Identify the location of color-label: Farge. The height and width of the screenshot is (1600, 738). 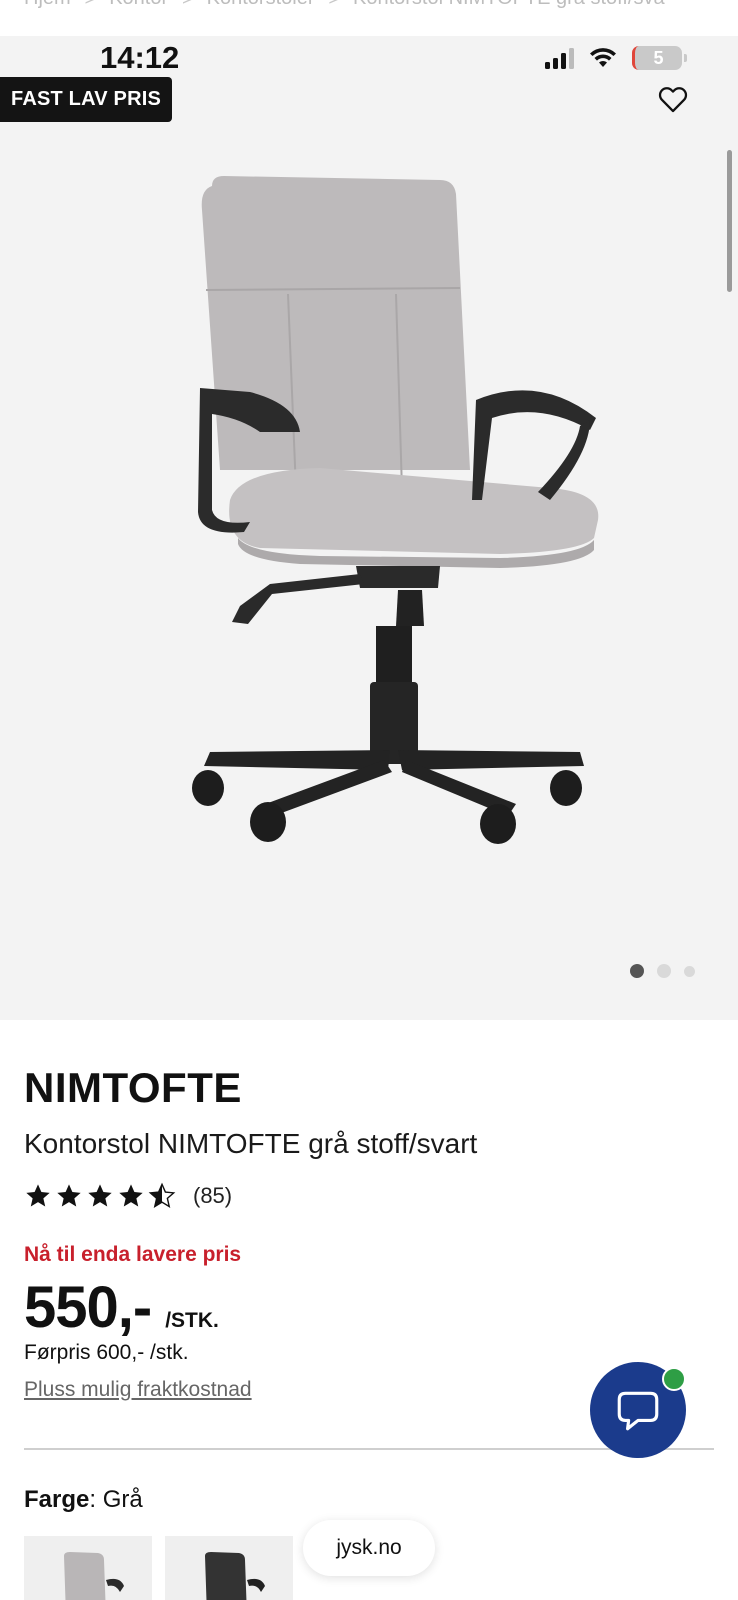
(57, 1499).